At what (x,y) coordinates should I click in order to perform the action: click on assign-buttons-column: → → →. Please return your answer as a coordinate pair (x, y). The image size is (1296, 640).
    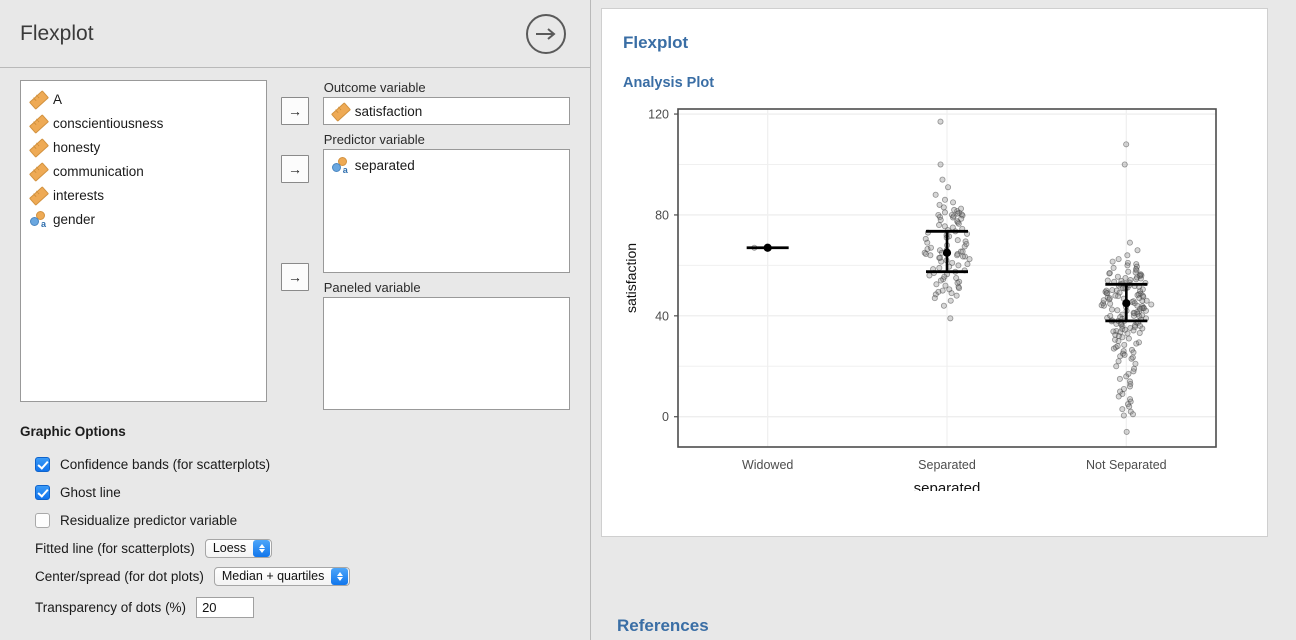
    Looking at the image, I should click on (294, 245).